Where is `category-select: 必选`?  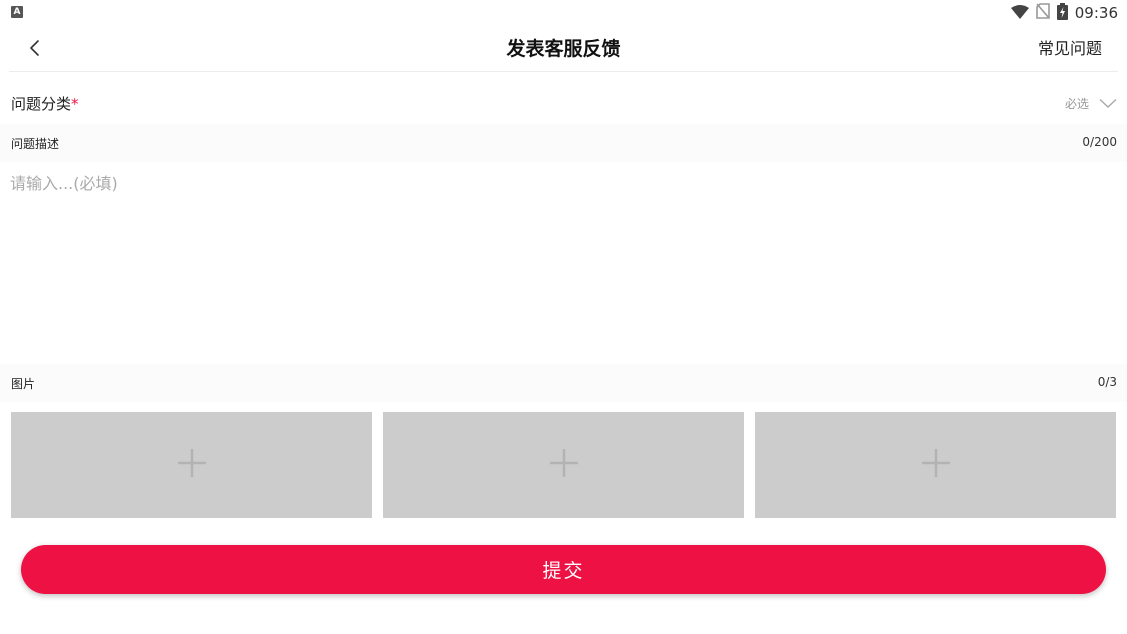 category-select: 必选 is located at coordinates (1091, 103).